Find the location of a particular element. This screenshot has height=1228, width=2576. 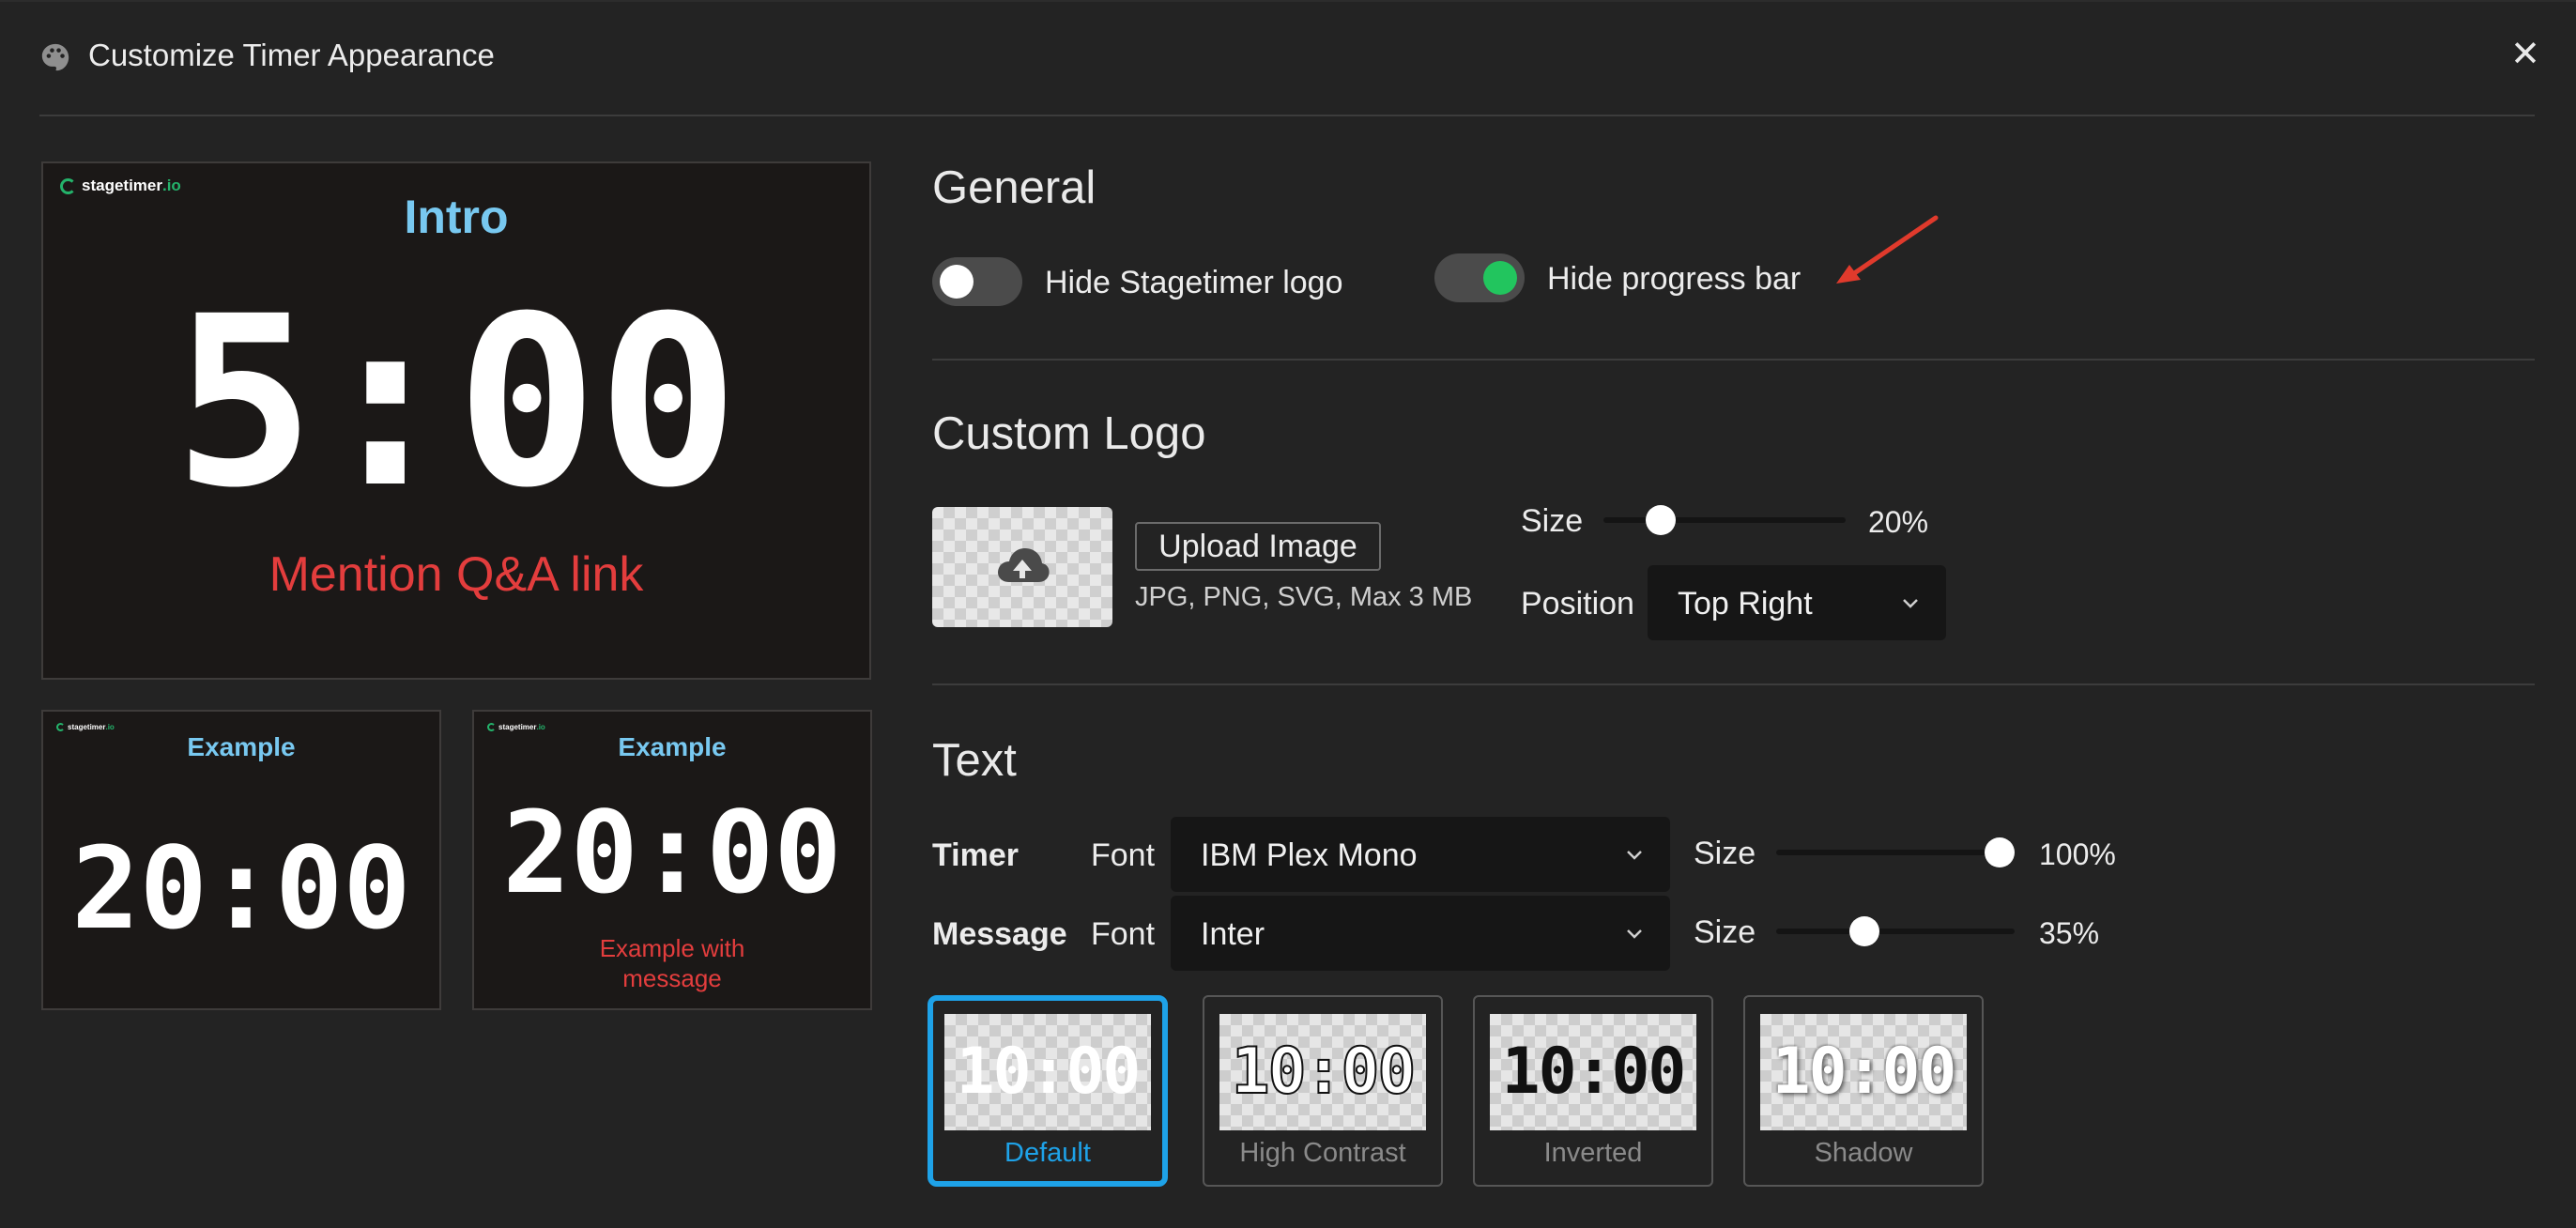

message-size-value: 35% is located at coordinates (2070, 933).